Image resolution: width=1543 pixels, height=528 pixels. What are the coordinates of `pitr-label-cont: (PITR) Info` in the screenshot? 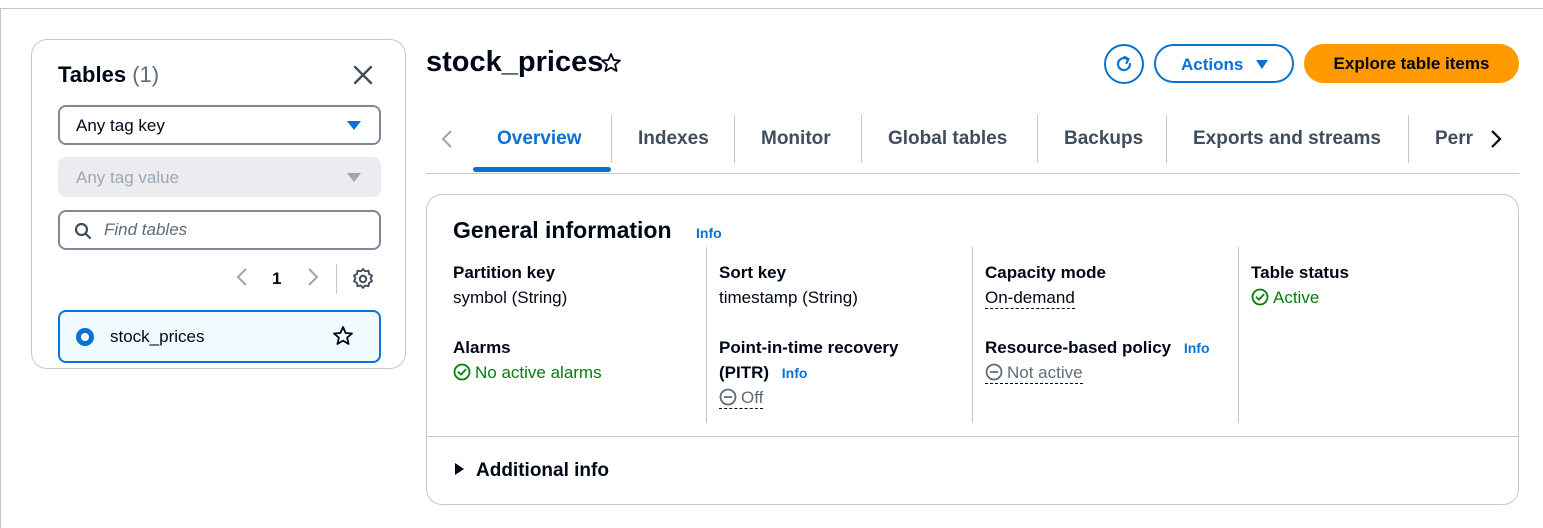 It's located at (763, 373).